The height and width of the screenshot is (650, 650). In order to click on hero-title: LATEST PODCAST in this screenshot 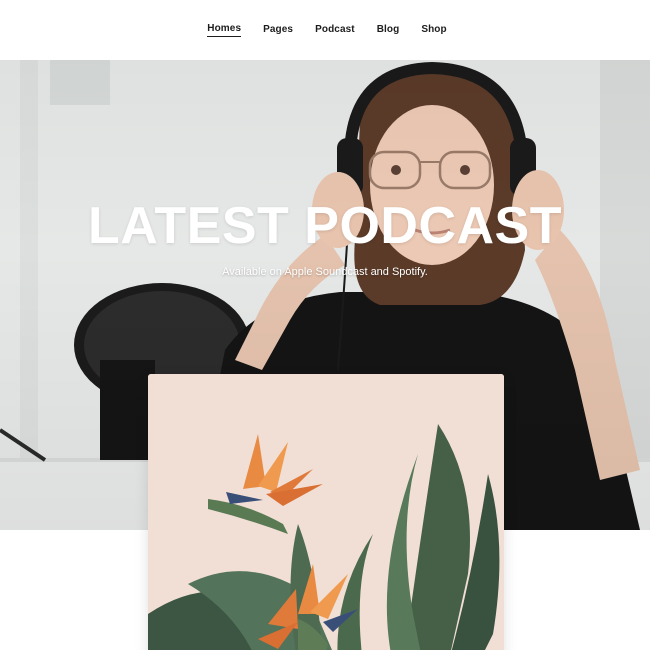, I will do `click(325, 226)`.